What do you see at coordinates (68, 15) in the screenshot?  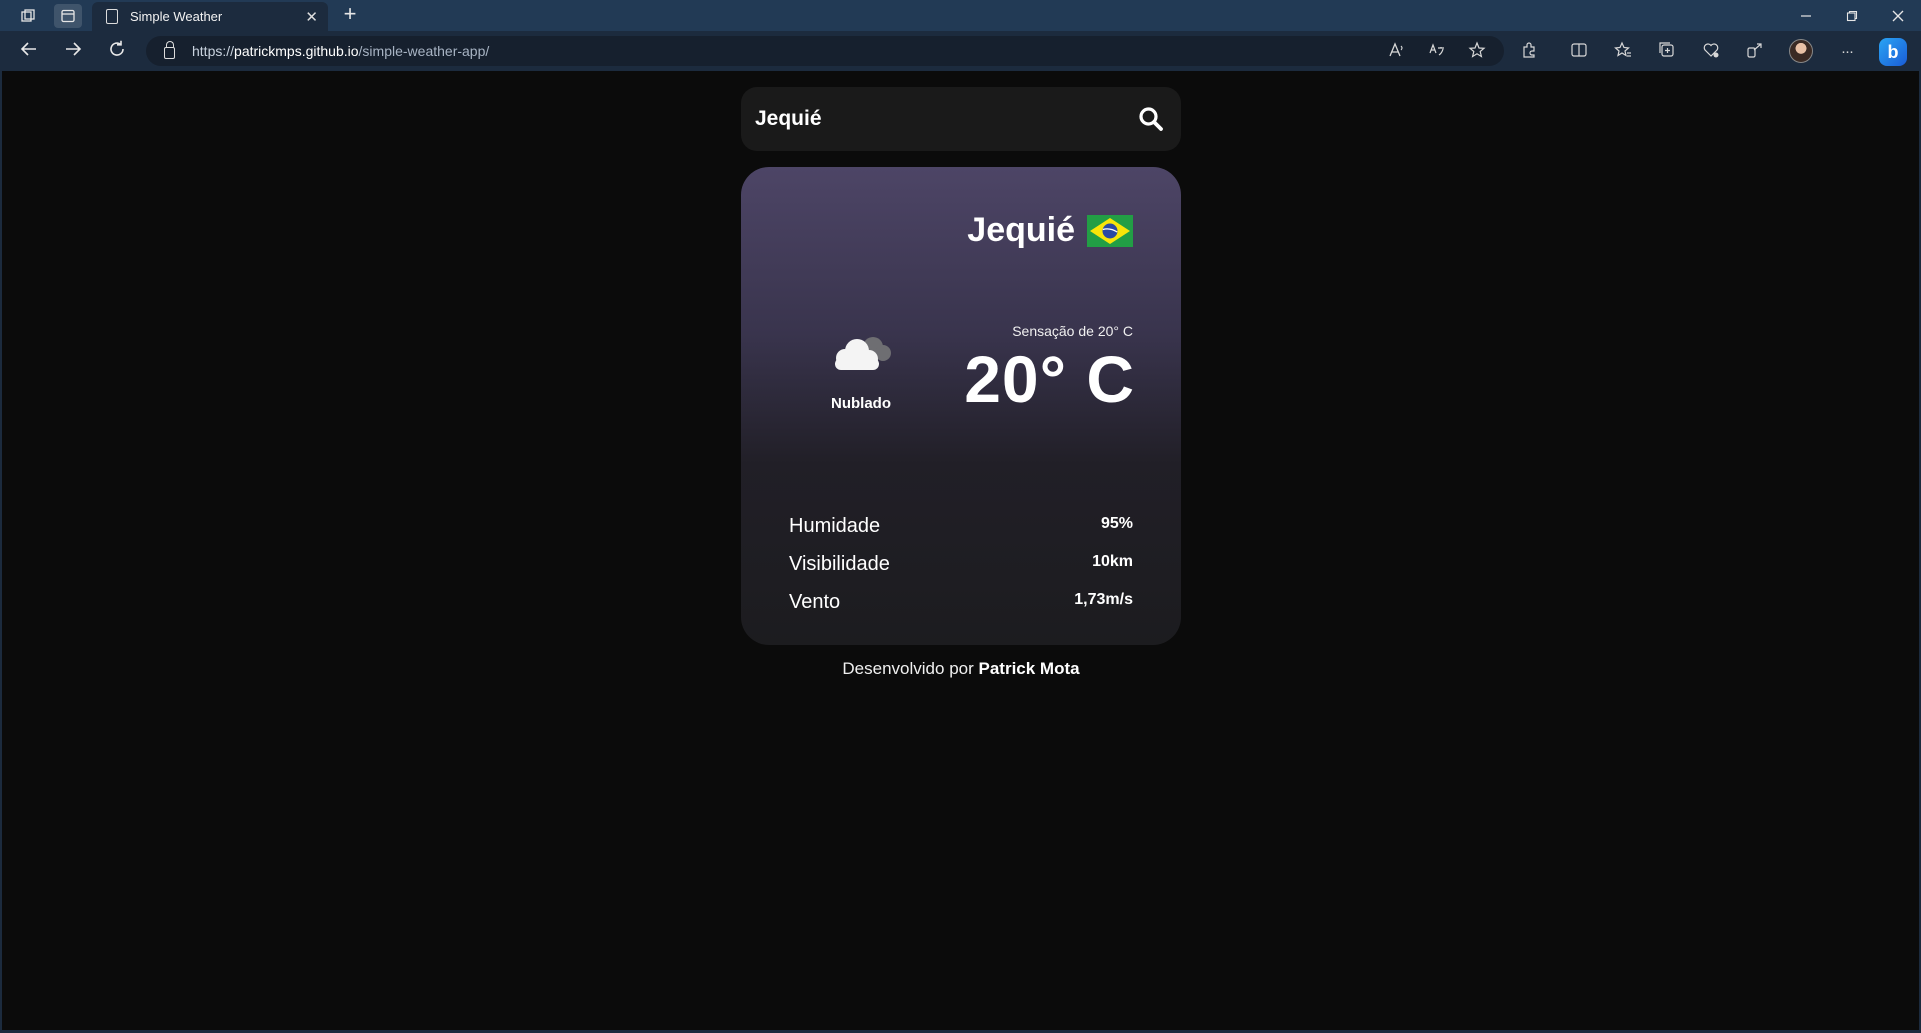 I see `tab-actions-icon` at bounding box center [68, 15].